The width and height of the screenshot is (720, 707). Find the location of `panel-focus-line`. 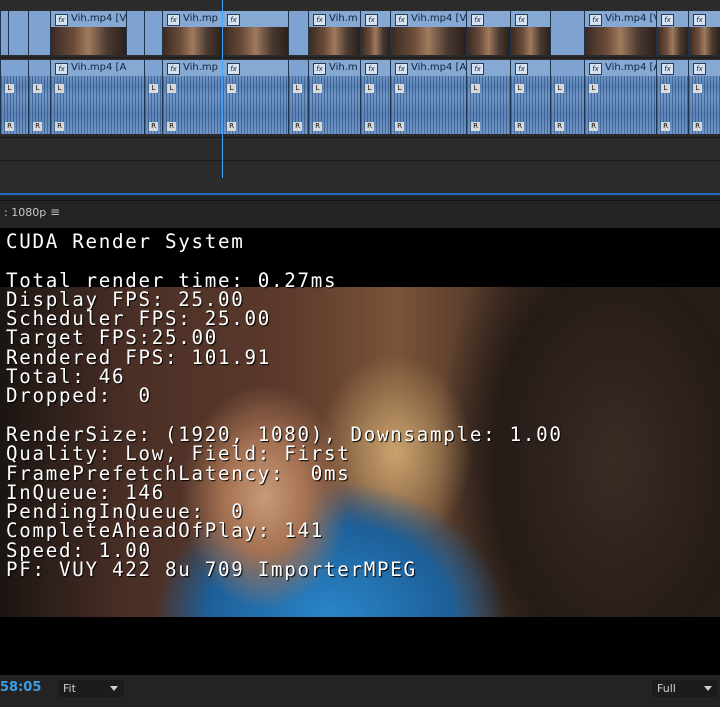

panel-focus-line is located at coordinates (360, 194).